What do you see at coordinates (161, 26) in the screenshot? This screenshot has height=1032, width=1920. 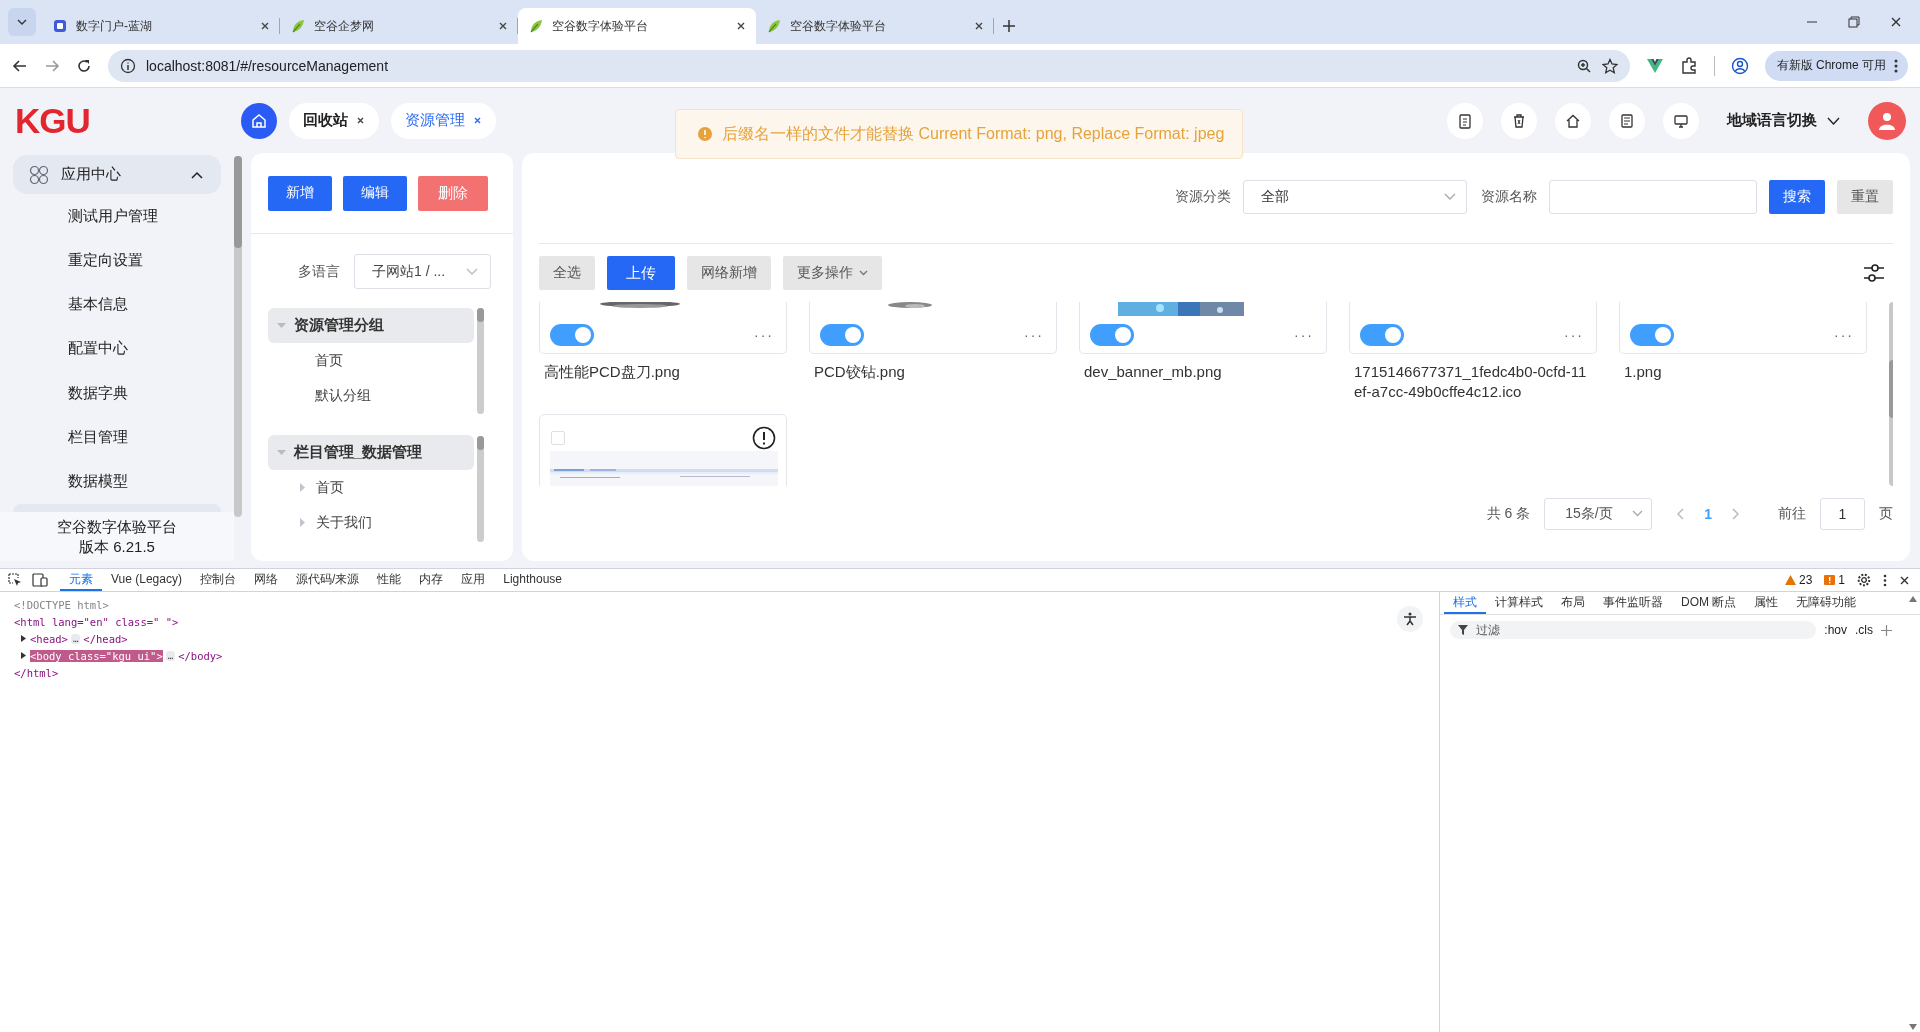 I see `browser-tab: 数字门户-蓝湖` at bounding box center [161, 26].